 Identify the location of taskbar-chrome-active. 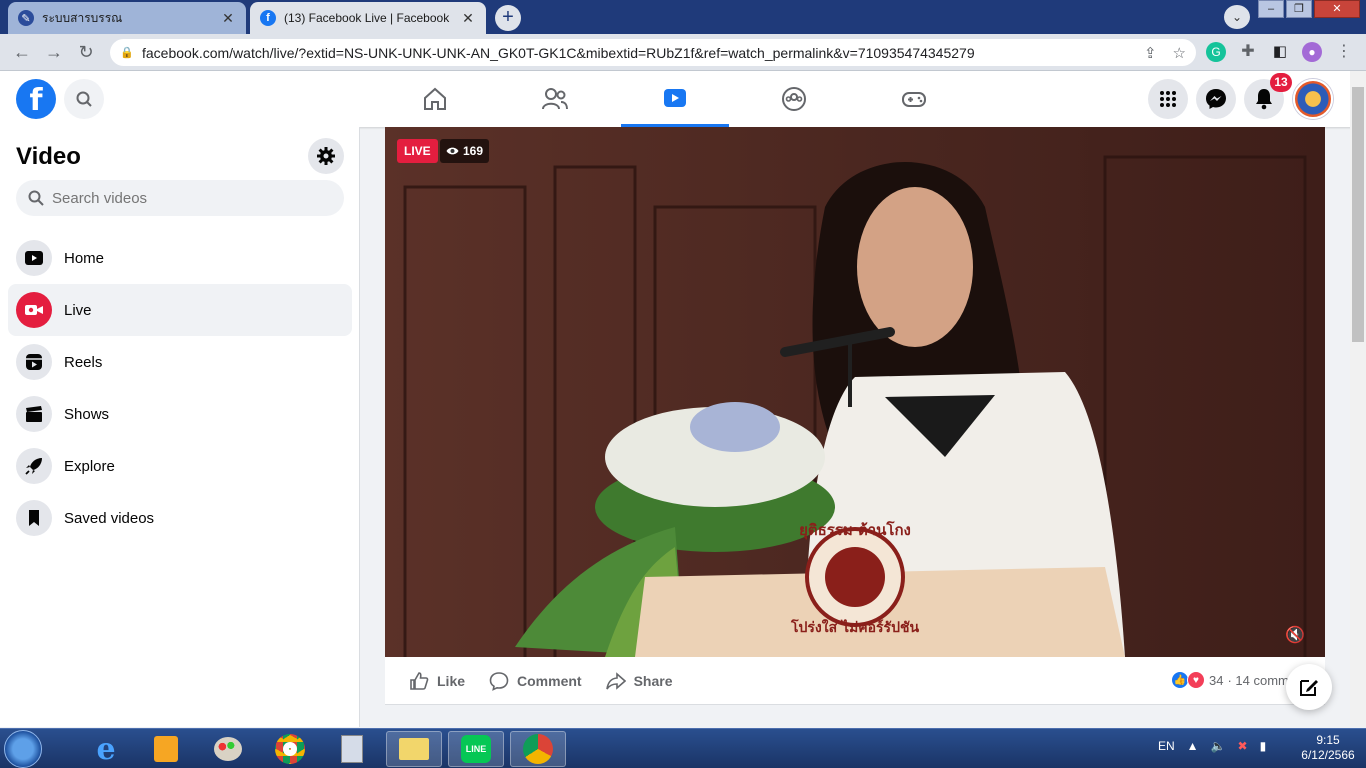
(538, 749).